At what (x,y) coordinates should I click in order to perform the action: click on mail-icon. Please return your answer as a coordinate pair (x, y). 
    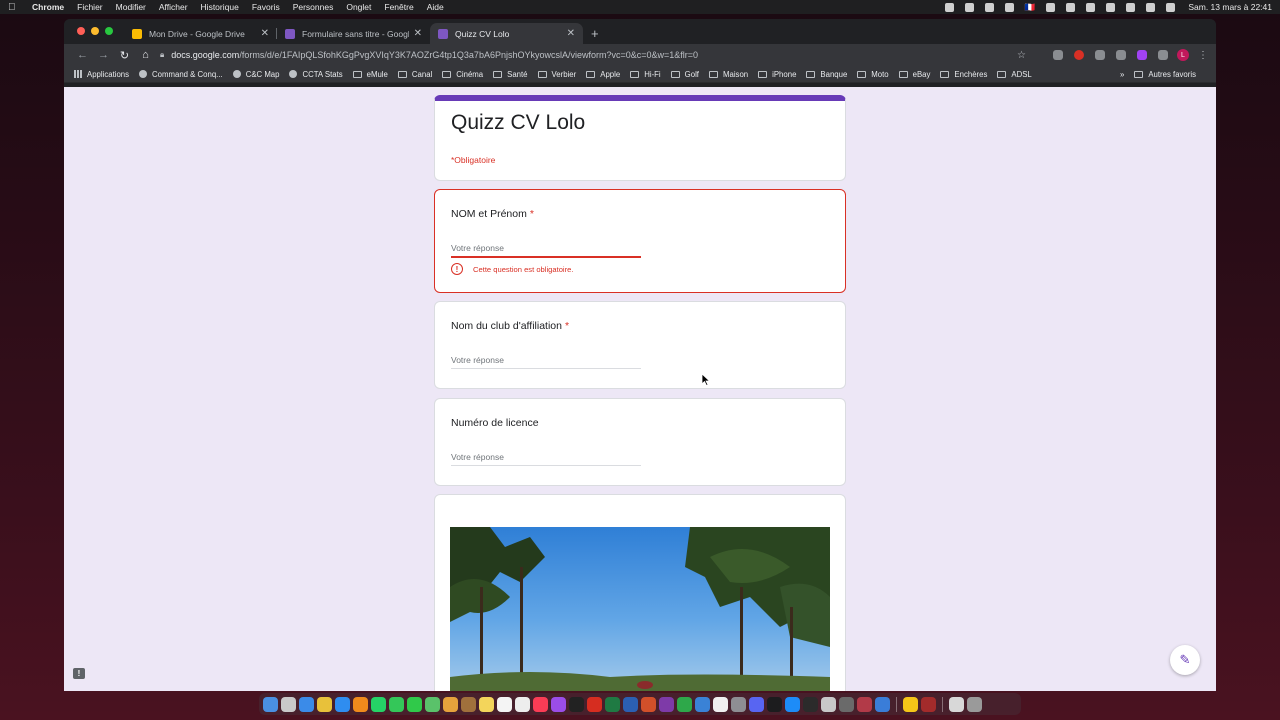
    Looking at the image, I should click on (306, 704).